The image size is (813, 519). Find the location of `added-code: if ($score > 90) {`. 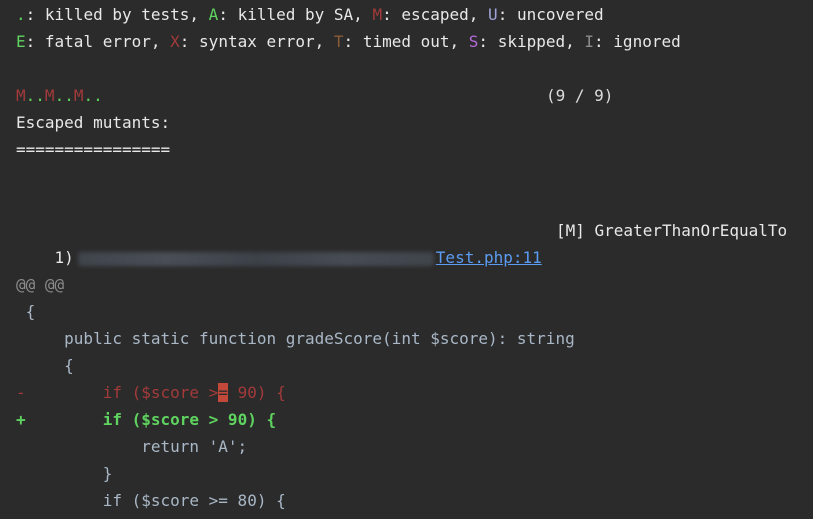

added-code: if ($score > 90) { is located at coordinates (151, 419).